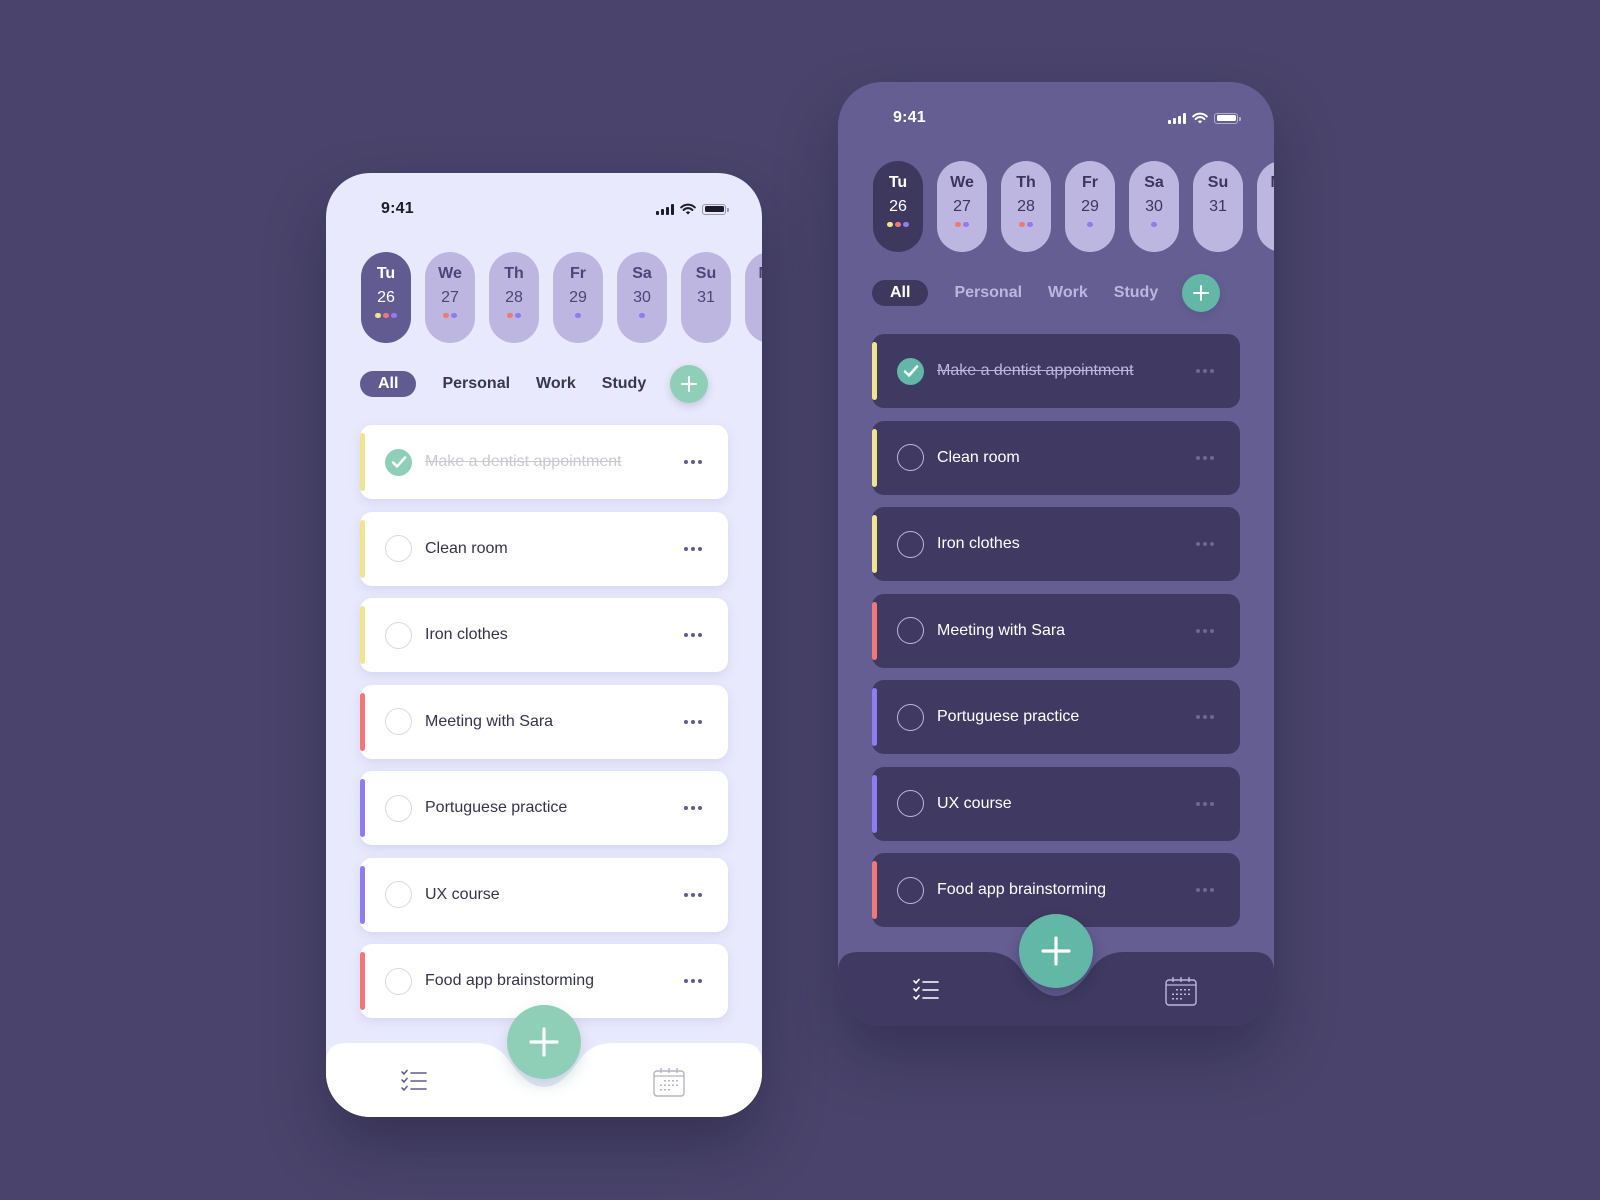 This screenshot has width=1600, height=1200. Describe the element at coordinates (1008, 716) in the screenshot. I see `task-title: Portuguese practice` at that location.